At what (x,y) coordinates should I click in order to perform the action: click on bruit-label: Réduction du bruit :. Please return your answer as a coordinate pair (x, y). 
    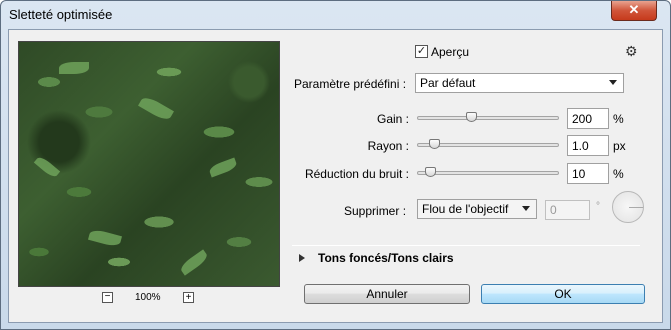
    Looking at the image, I should click on (356, 174).